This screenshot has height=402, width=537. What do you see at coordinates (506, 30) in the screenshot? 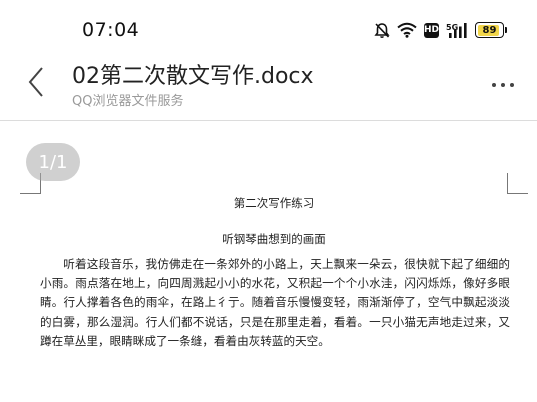
I see `battery-cap` at bounding box center [506, 30].